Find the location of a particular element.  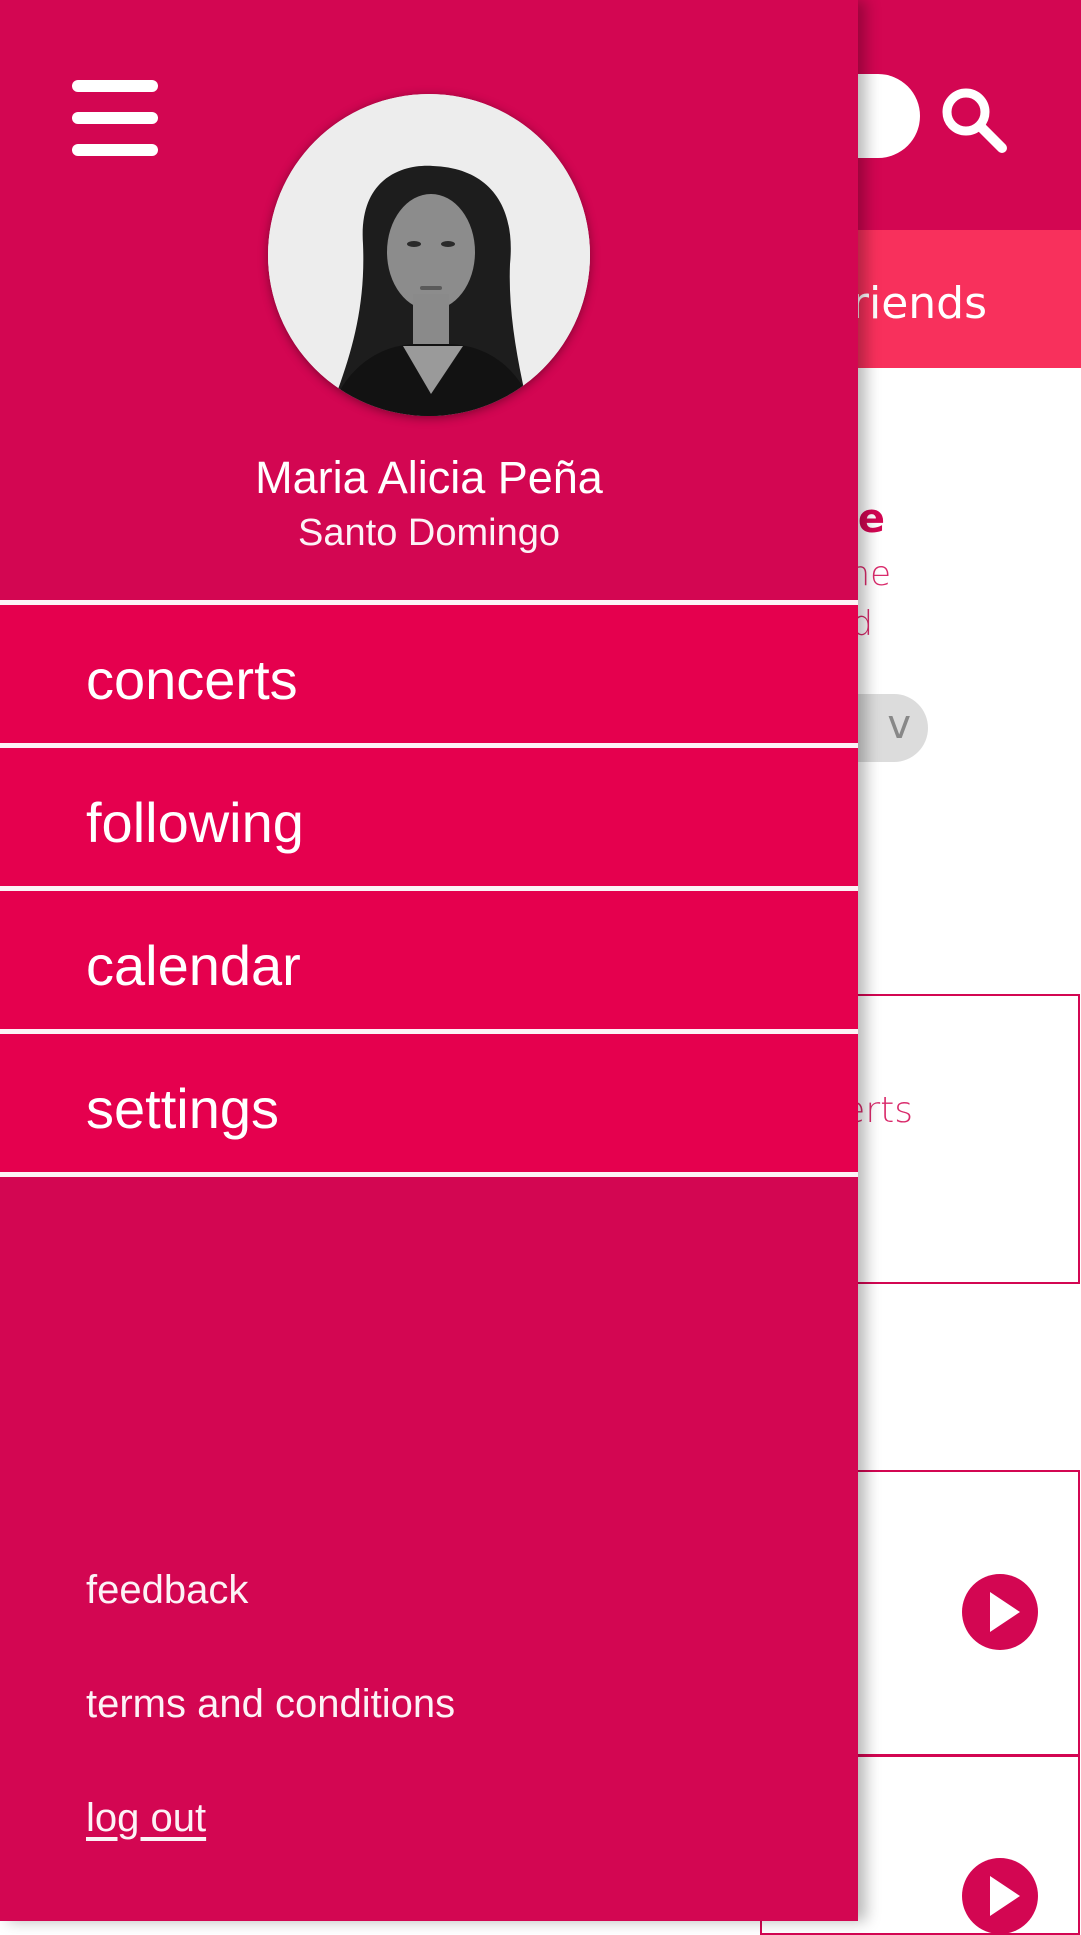

profile-name: Maria Alicia Peña is located at coordinates (429, 477).